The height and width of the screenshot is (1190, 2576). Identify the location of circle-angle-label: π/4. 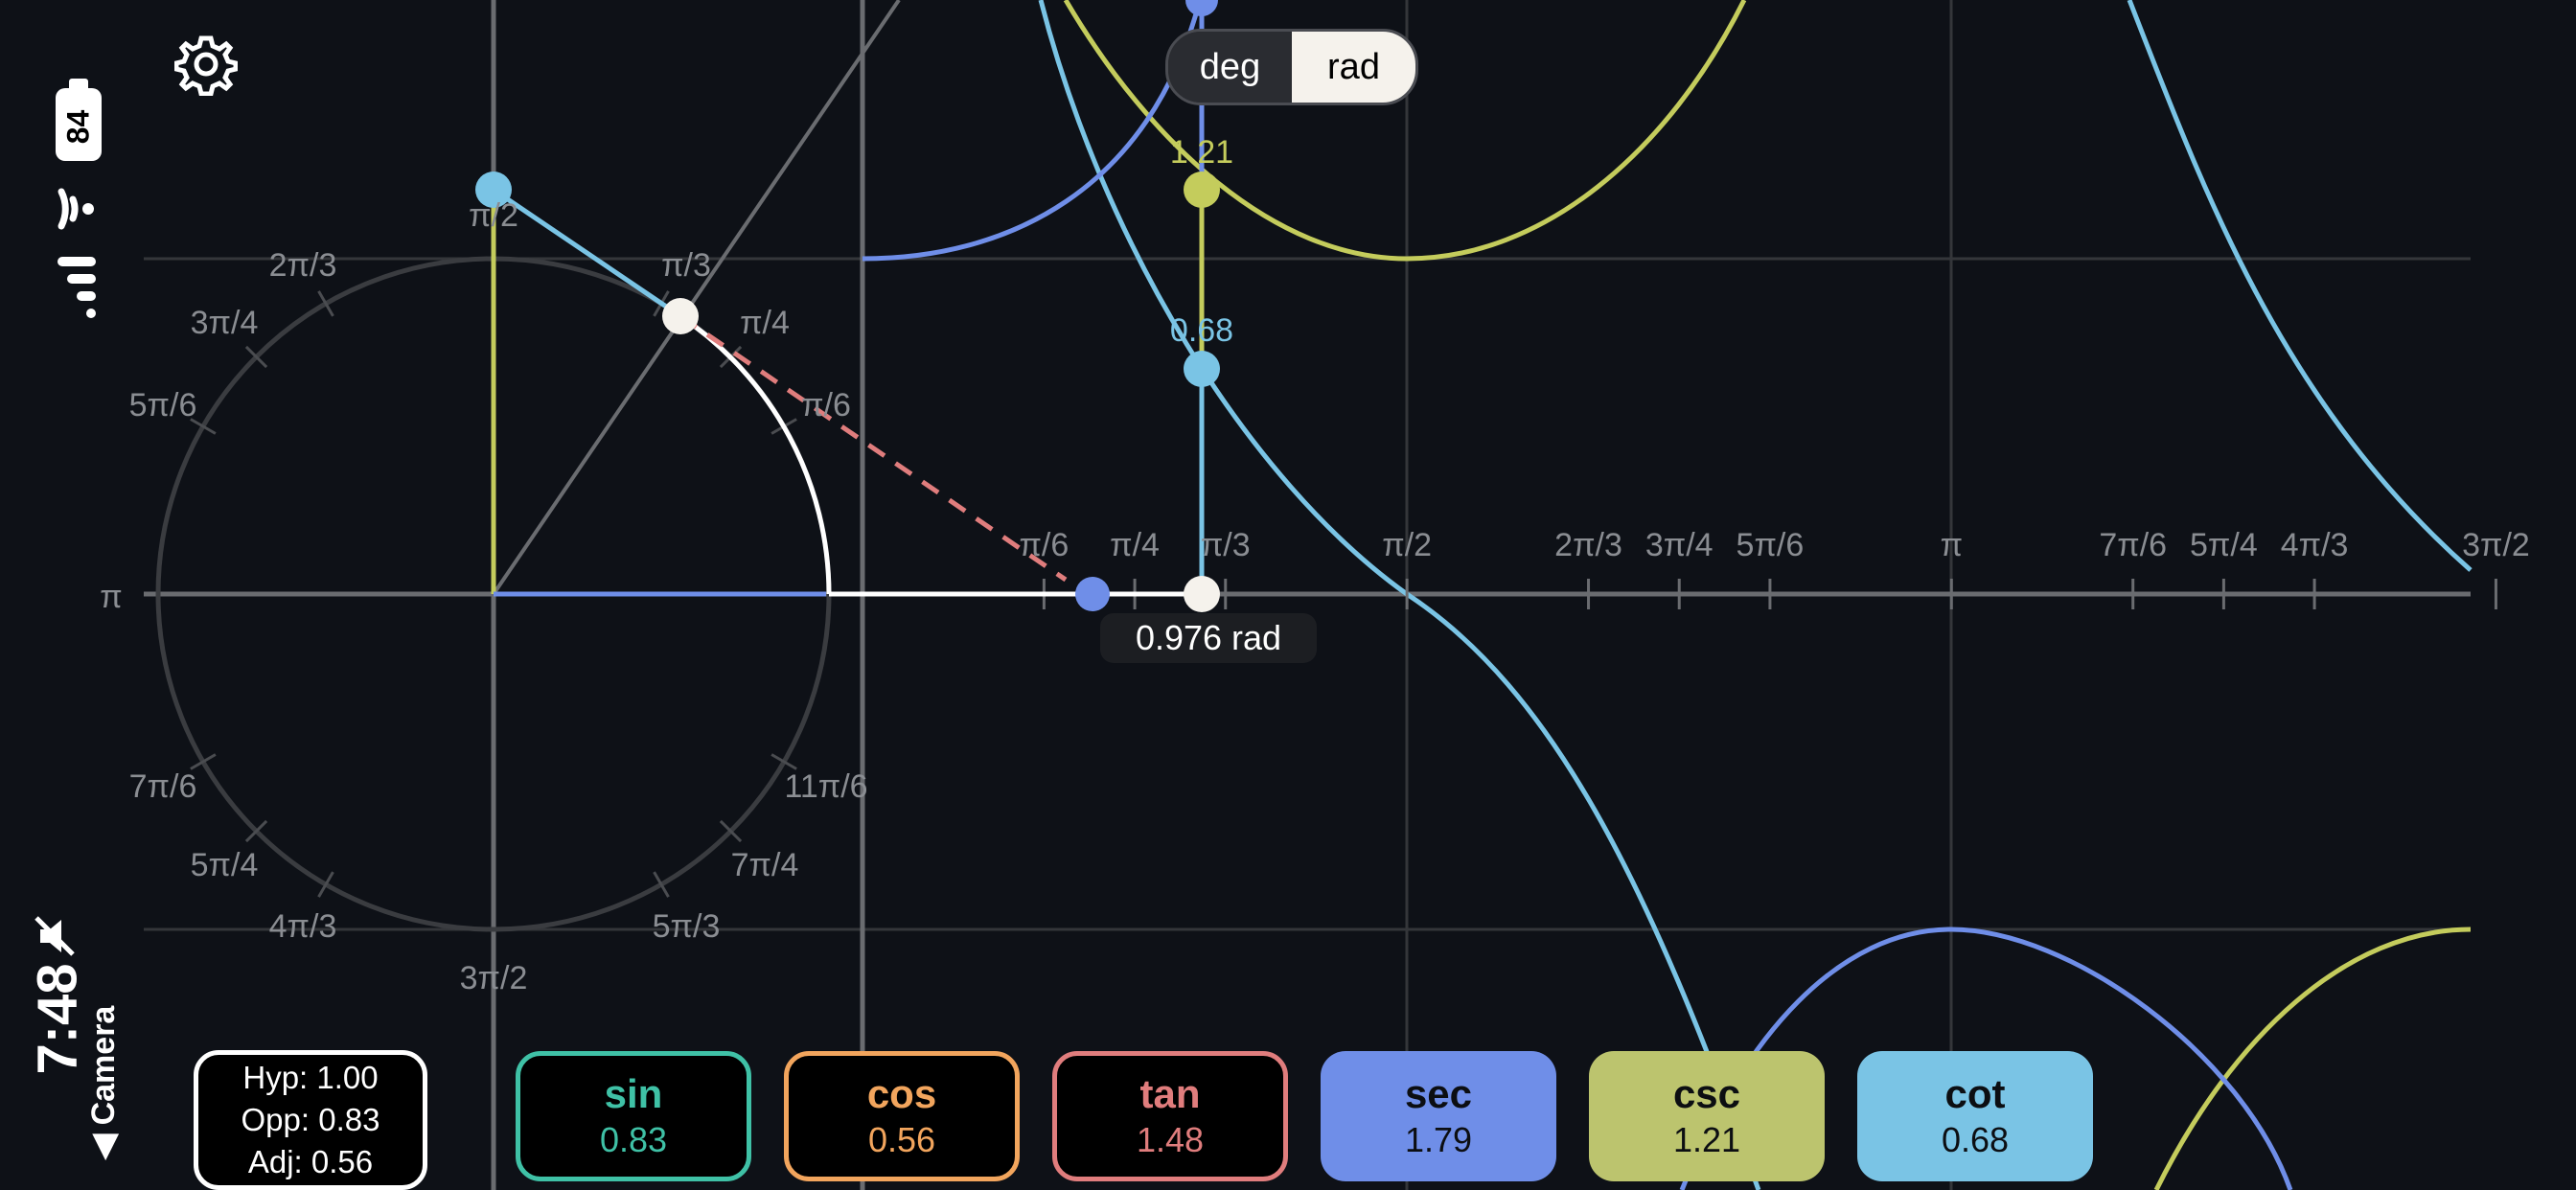
(765, 323).